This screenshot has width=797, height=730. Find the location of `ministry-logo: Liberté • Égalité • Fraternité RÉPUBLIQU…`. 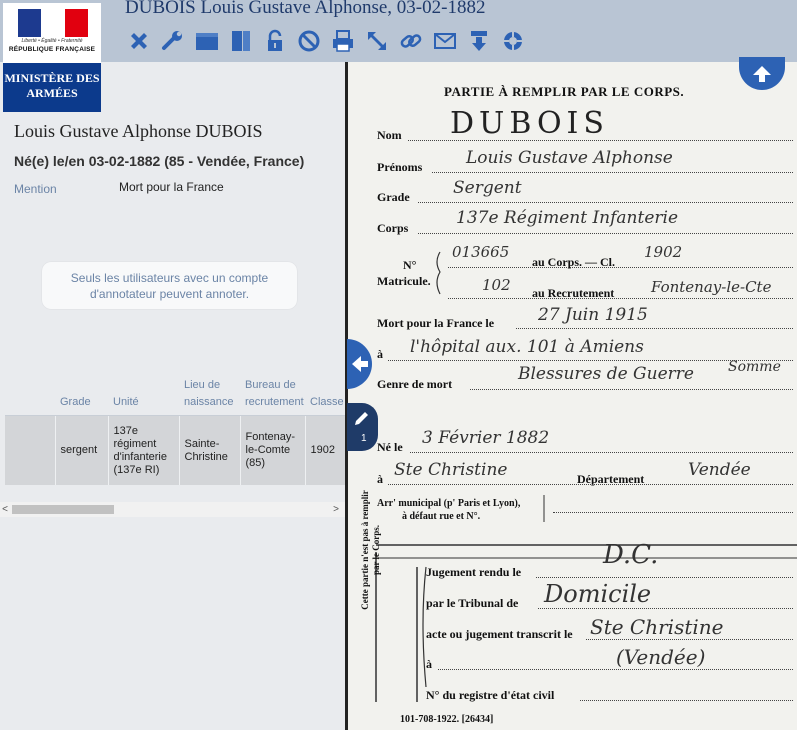

ministry-logo: Liberté • Égalité • Fraternité RÉPUBLIQU… is located at coordinates (52, 57).